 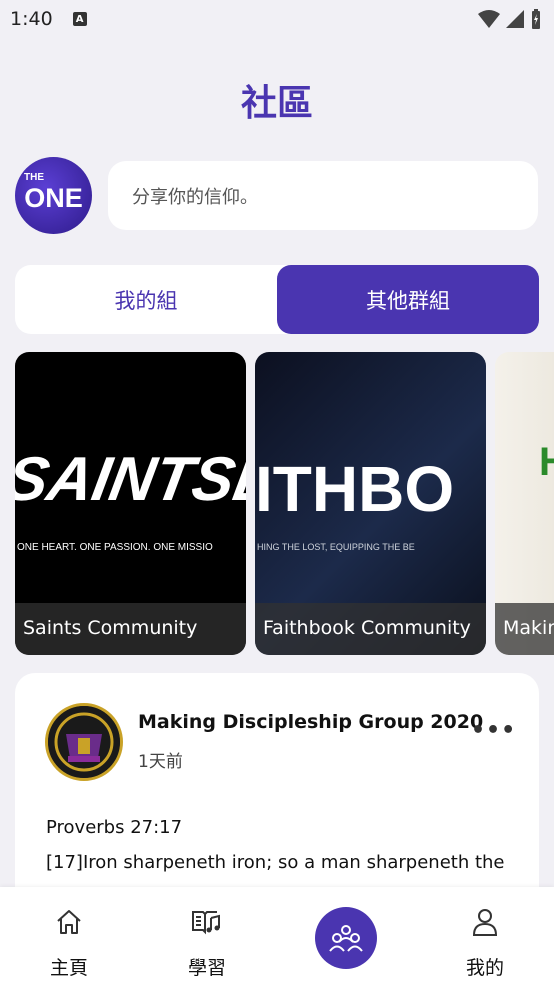 I want to click on logo-small-text: THE, so click(x=34, y=177).